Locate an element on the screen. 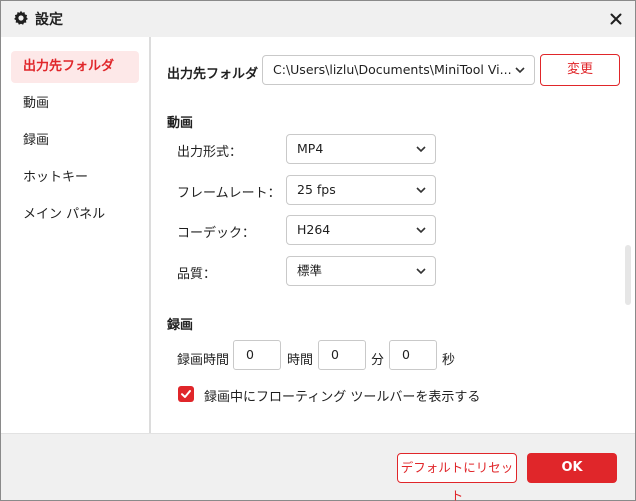 The height and width of the screenshot is (501, 636). codec-select: H264 is located at coordinates (361, 230).